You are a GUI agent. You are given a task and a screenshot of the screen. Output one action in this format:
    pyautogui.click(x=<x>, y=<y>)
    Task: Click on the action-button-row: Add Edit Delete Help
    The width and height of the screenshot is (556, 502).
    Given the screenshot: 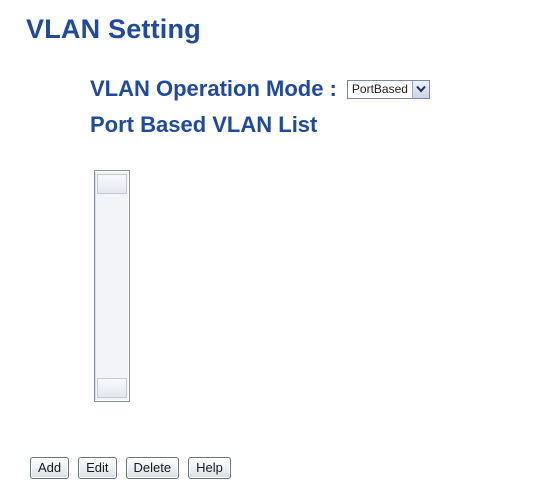 What is the action you would take?
    pyautogui.click(x=130, y=468)
    